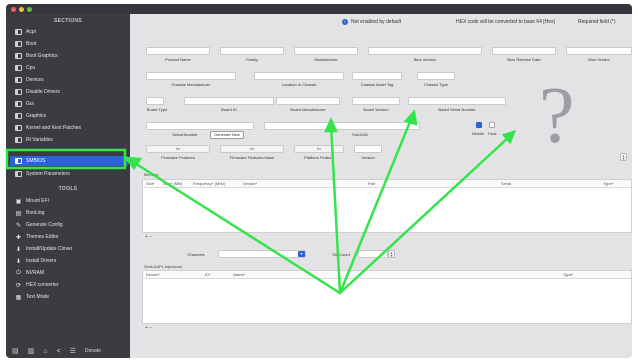 The image size is (638, 362). I want to click on tool-boot-log: ▤ Boot.log, so click(69, 213).